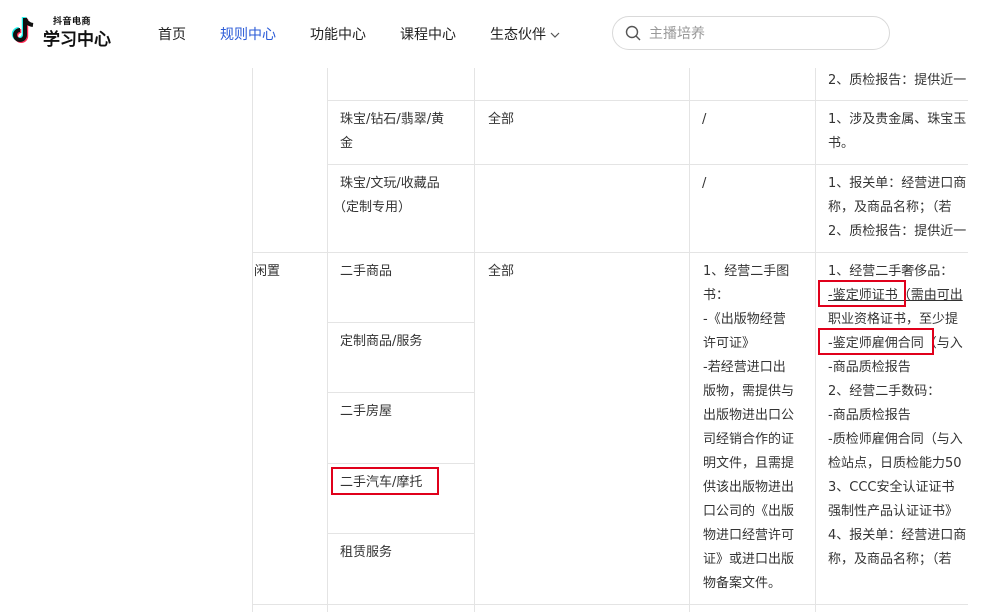 The width and height of the screenshot is (982, 612). I want to click on subcategory-item: 二手房屋, so click(366, 411).